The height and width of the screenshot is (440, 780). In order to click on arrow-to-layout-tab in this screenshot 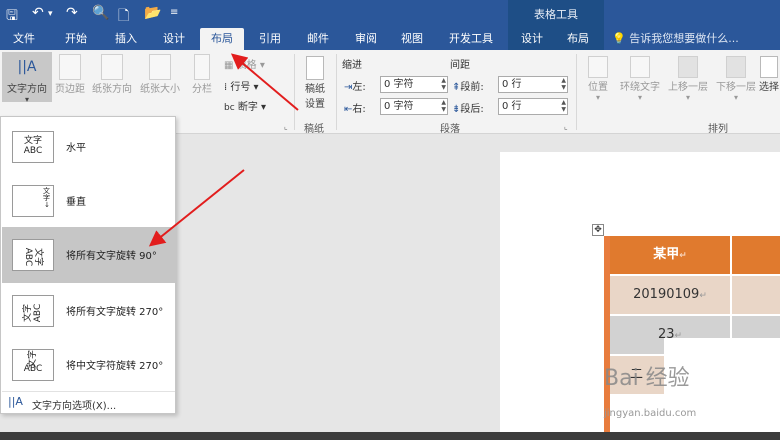, I will do `click(264, 82)`.